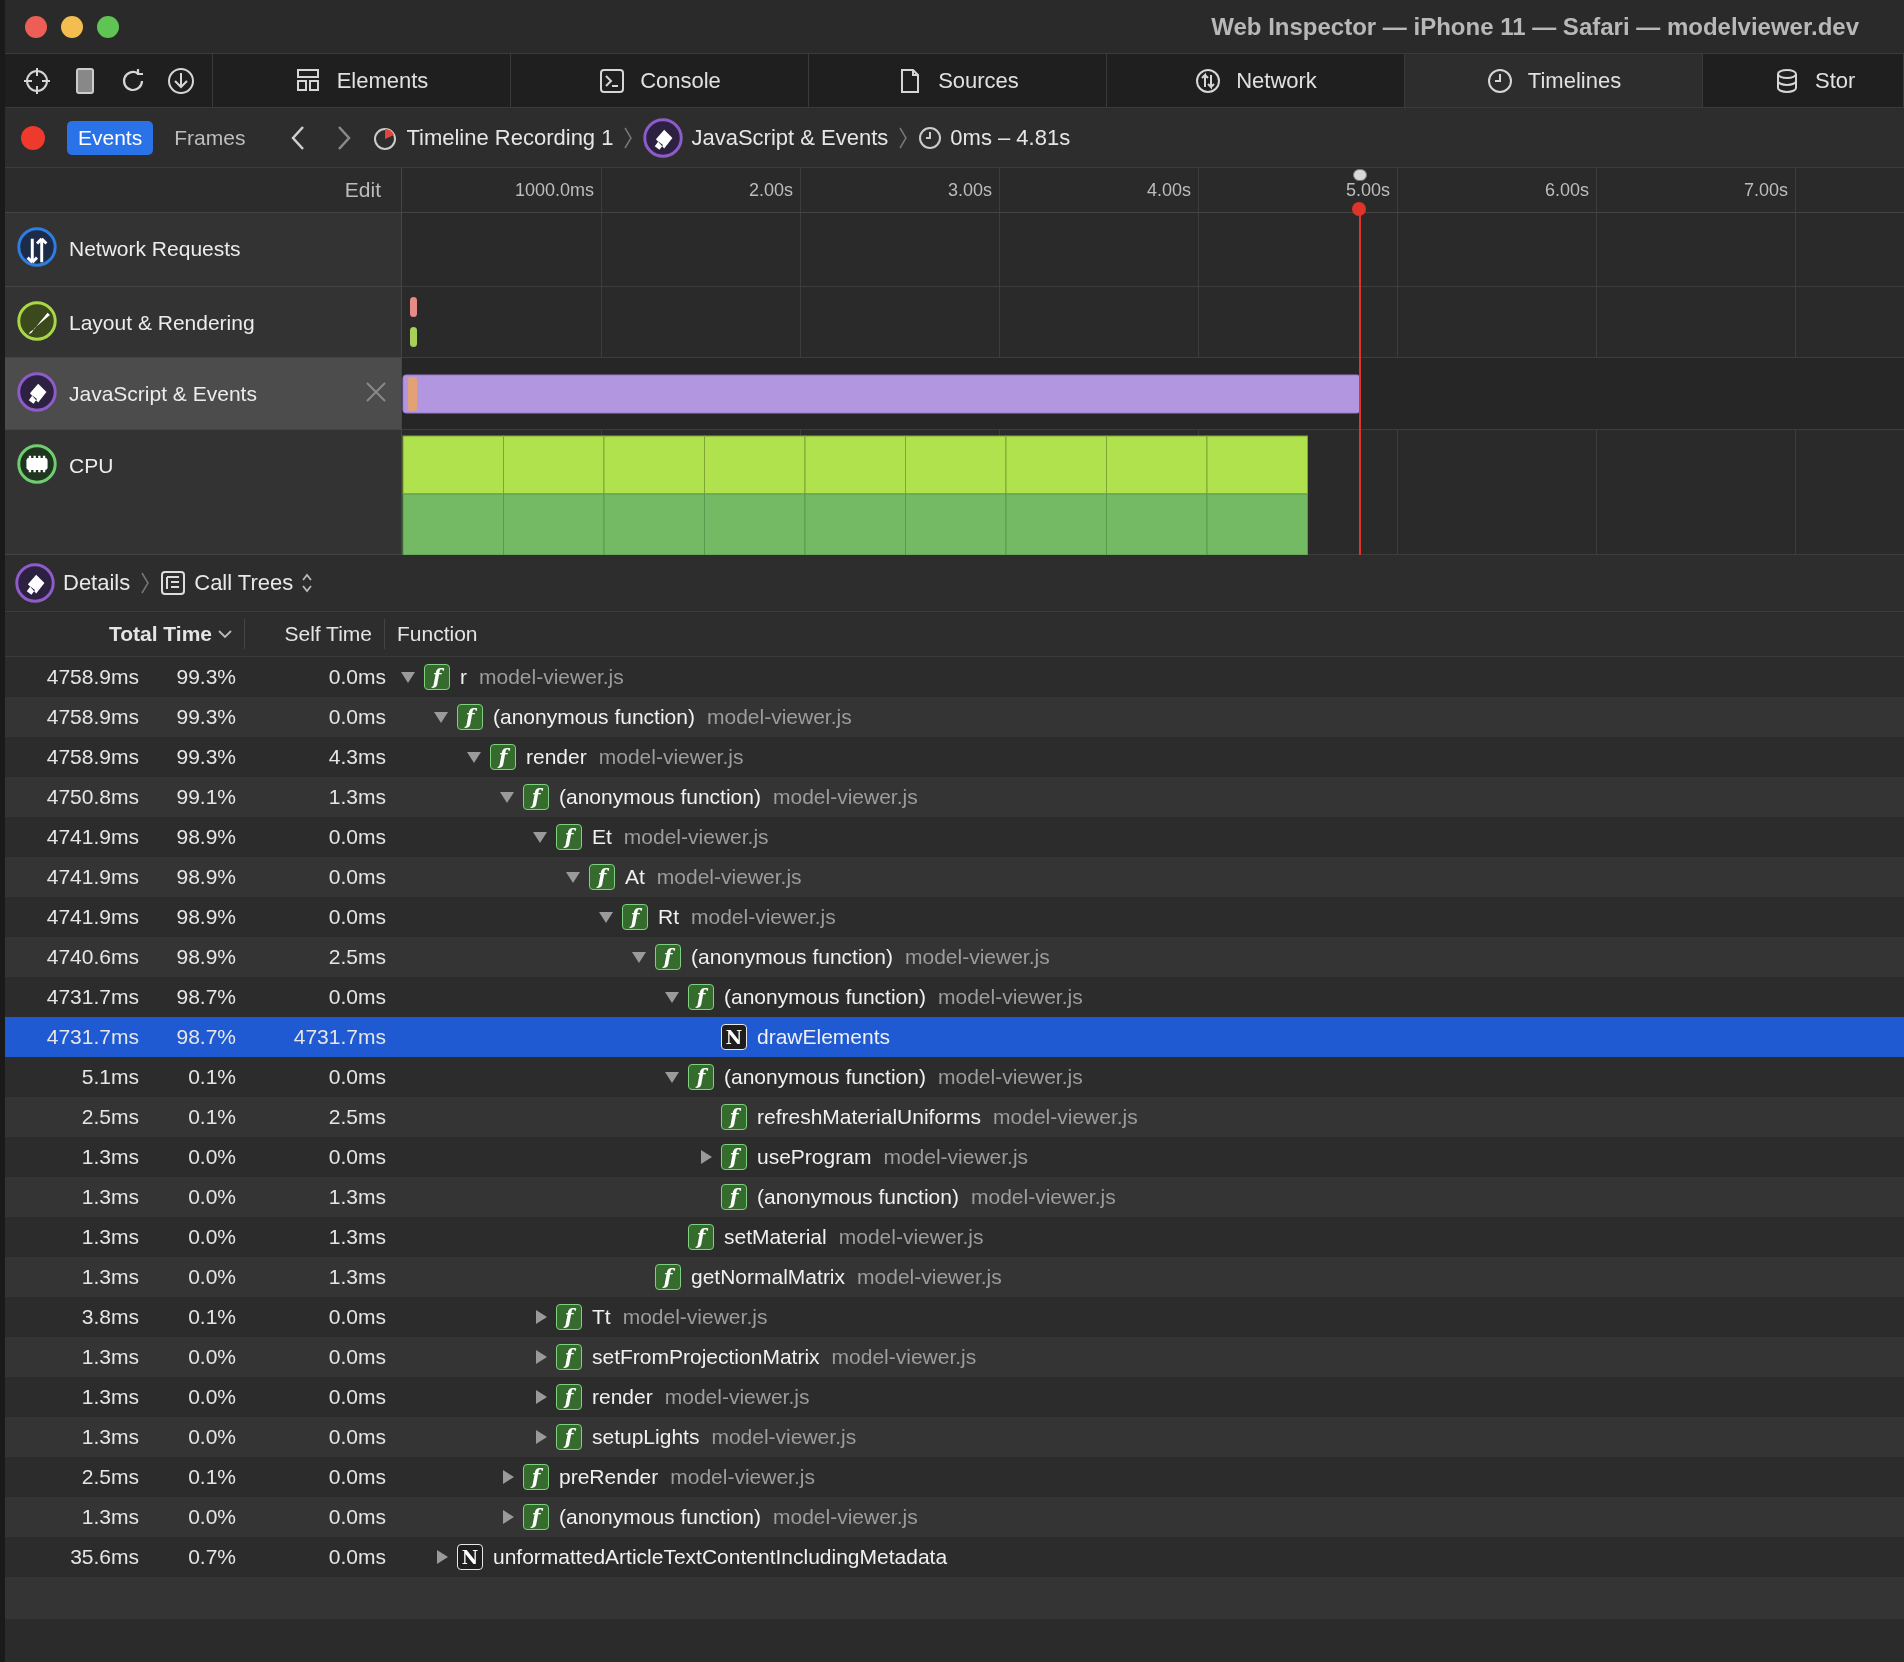 This screenshot has width=1904, height=1662. What do you see at coordinates (205, 677) in the screenshot?
I see `percent-cell-text: 99.3%` at bounding box center [205, 677].